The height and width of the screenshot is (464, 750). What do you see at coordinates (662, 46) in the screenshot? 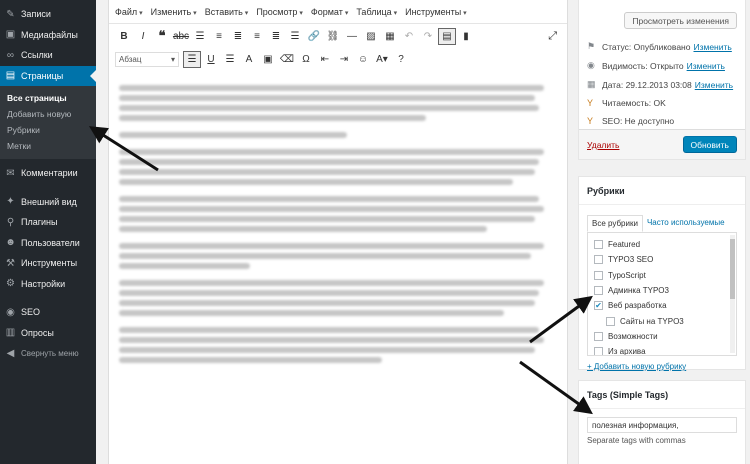
I see `status-row: ⚑ Статус: Опубликовано Изменить` at bounding box center [662, 46].